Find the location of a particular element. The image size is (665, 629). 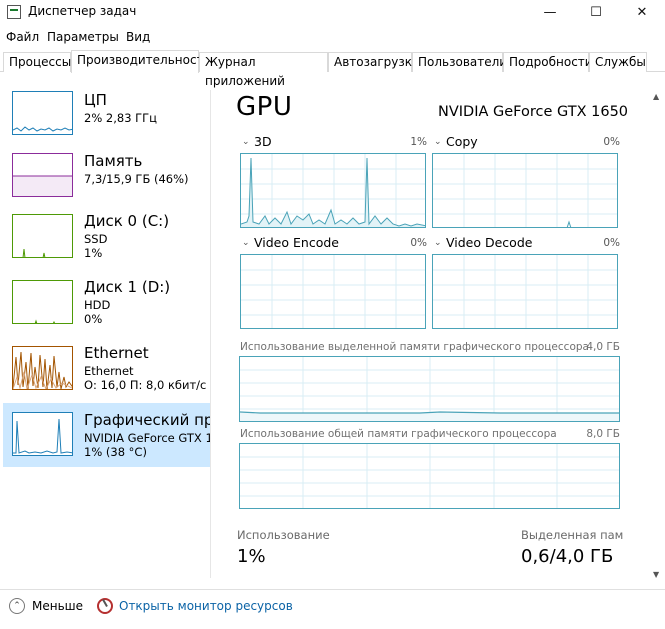

resource-detail: SSD is located at coordinates (96, 239).